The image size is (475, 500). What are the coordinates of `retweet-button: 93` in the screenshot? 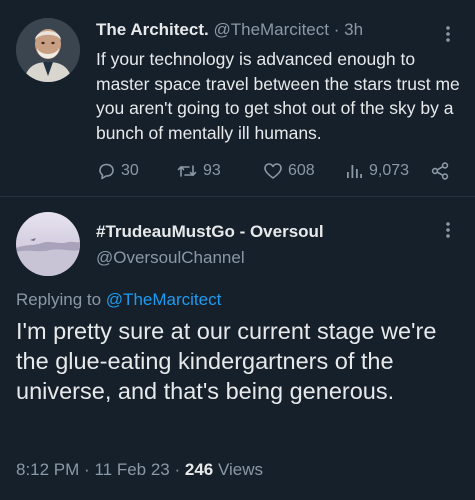 It's located at (198, 171).